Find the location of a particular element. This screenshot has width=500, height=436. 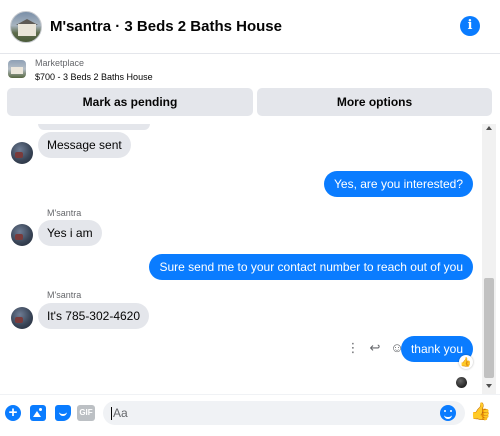

gallery-icon is located at coordinates (38, 413).